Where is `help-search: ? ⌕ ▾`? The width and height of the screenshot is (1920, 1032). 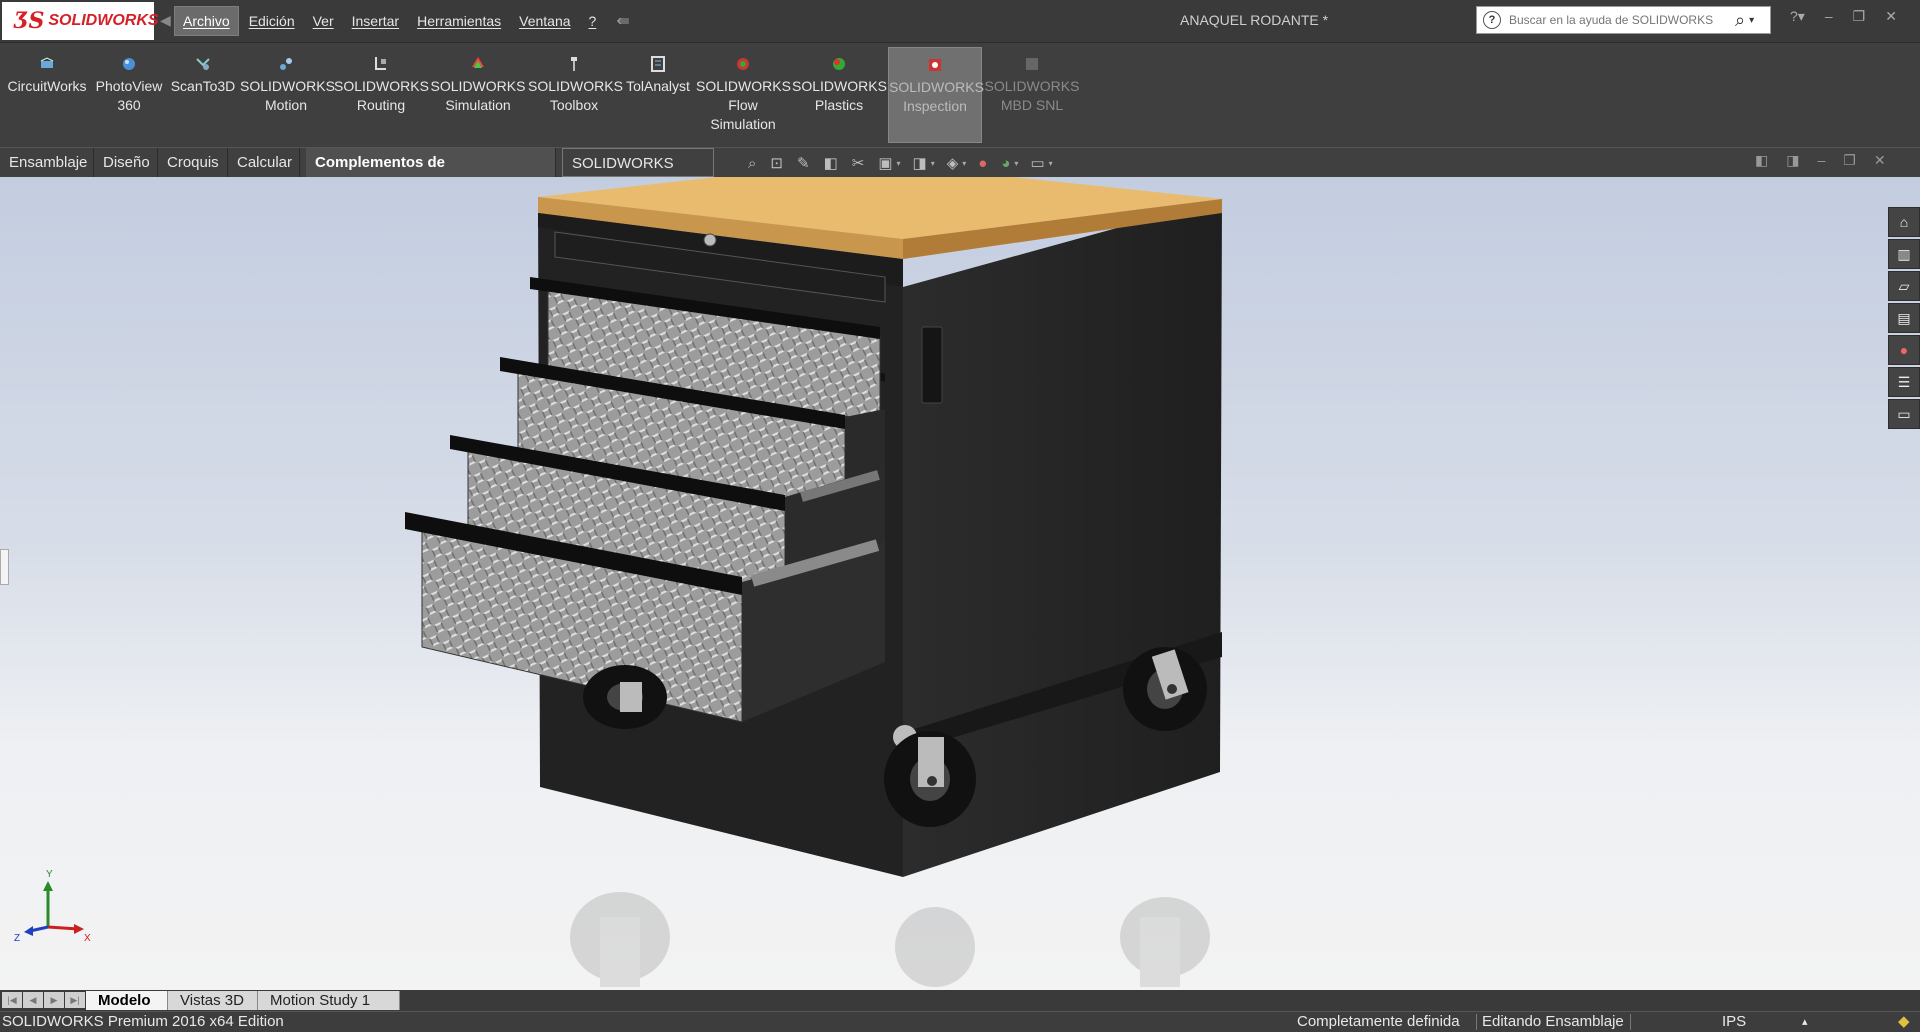 help-search: ? ⌕ ▾ is located at coordinates (1623, 20).